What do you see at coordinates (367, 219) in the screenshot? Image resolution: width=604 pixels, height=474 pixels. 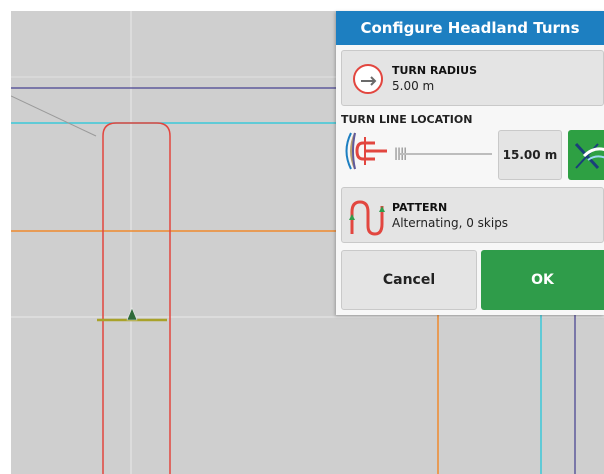 I see `pattern-icon` at bounding box center [367, 219].